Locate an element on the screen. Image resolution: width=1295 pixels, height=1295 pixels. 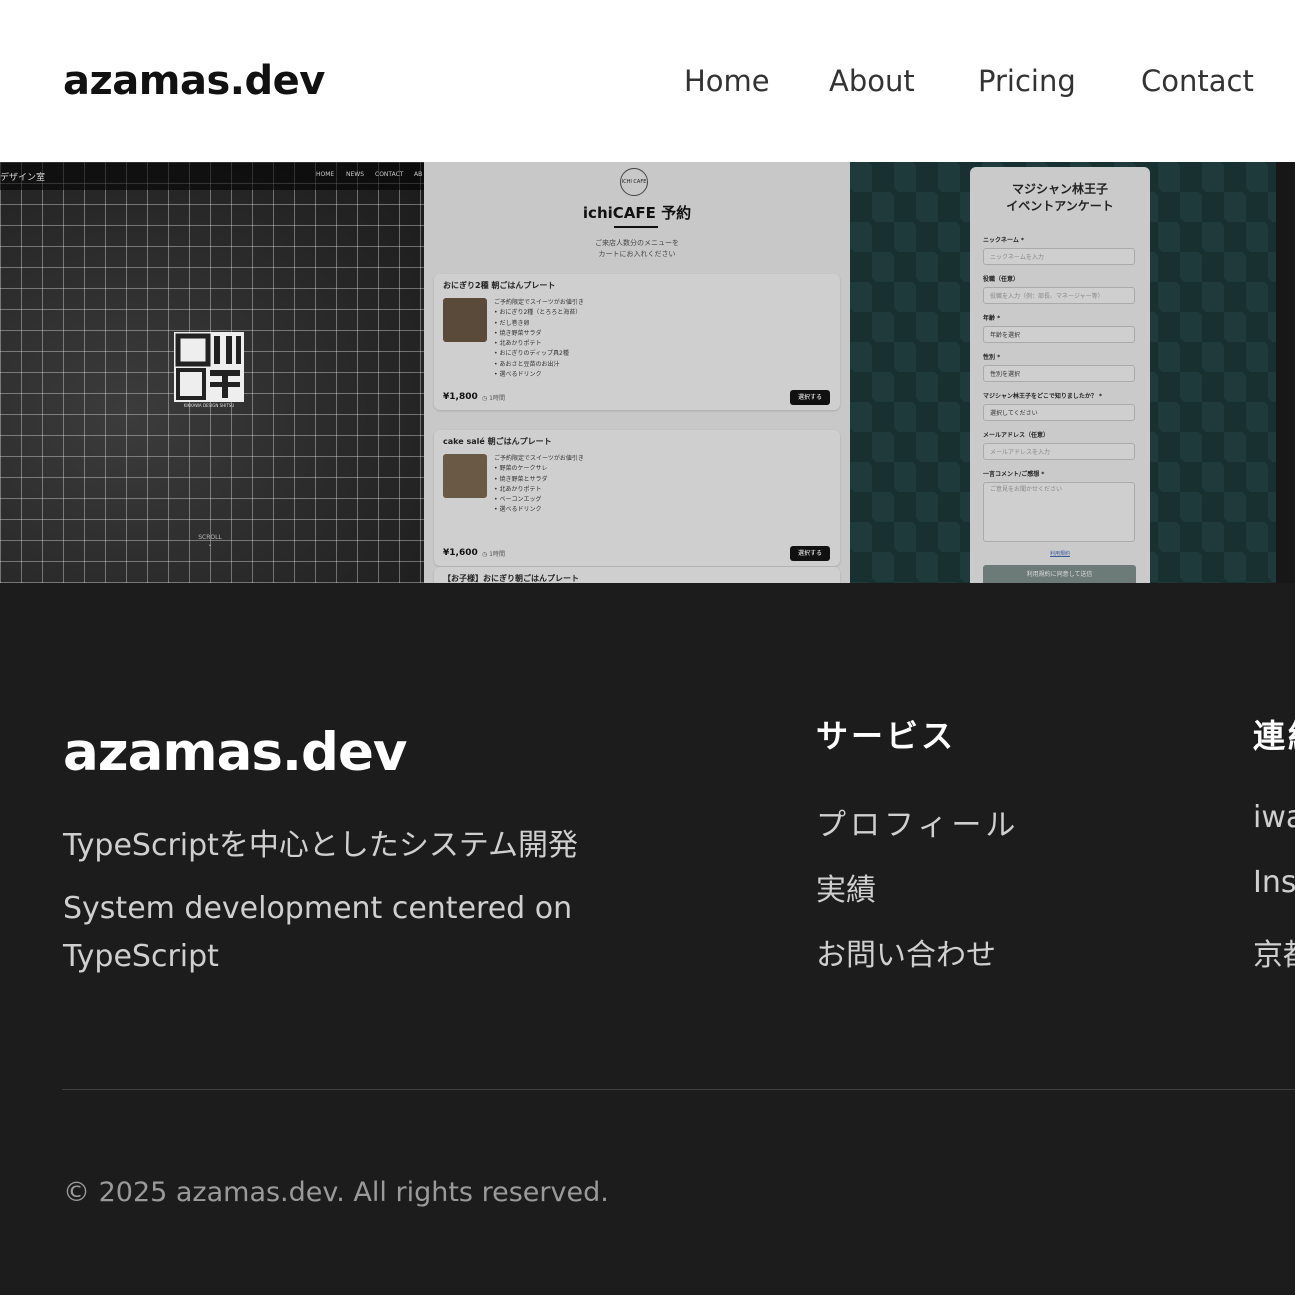
footer-link-works: 実績 is located at coordinates (846, 887).